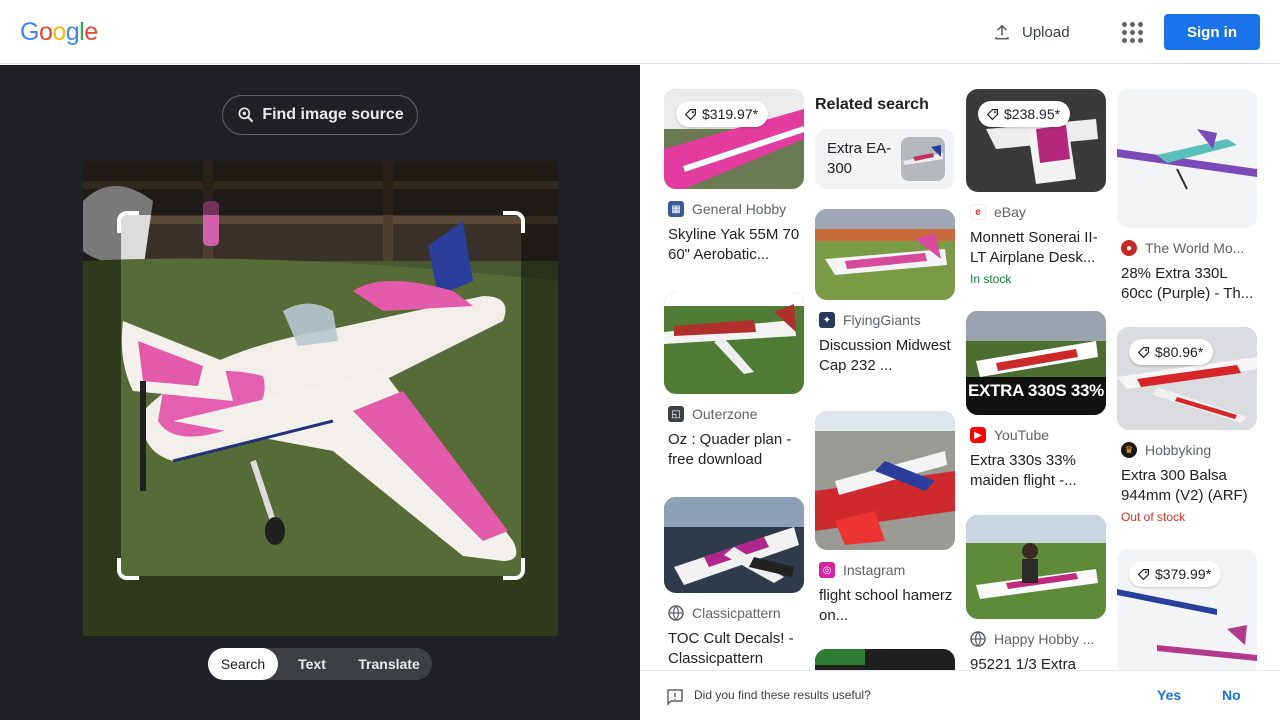  What do you see at coordinates (859, 158) in the screenshot?
I see `related-search-label: Extra EA-300` at bounding box center [859, 158].